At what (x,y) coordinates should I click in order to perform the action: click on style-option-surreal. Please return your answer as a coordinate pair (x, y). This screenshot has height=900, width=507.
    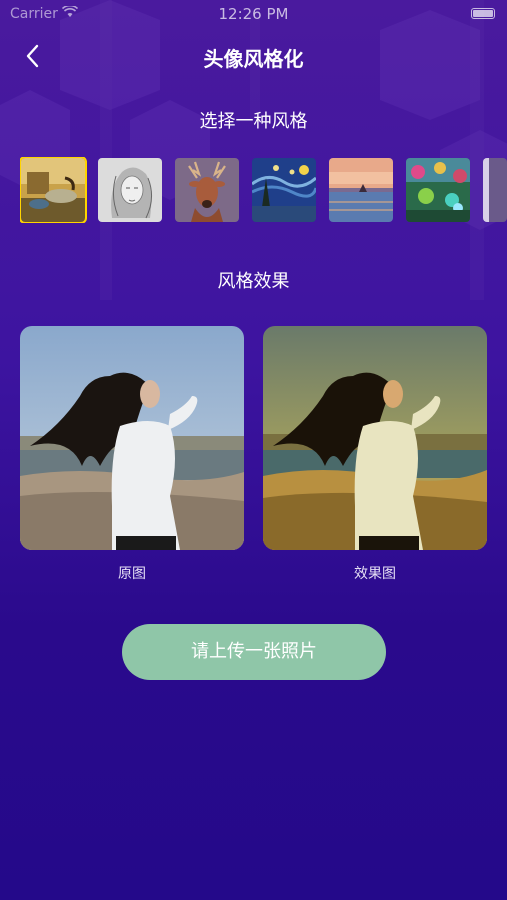
    Looking at the image, I should click on (53, 190).